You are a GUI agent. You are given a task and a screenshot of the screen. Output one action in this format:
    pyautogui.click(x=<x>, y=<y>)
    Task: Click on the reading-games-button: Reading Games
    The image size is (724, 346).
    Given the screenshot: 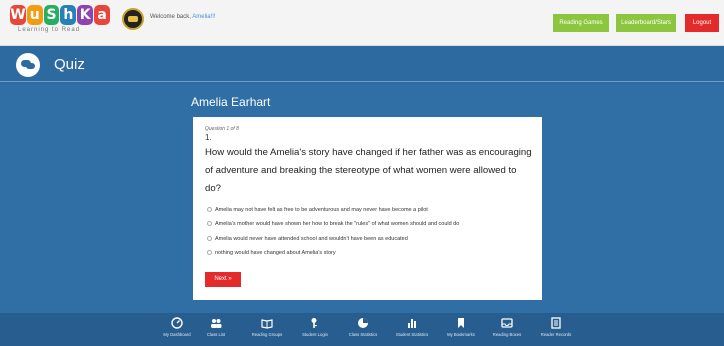 What is the action you would take?
    pyautogui.click(x=581, y=23)
    